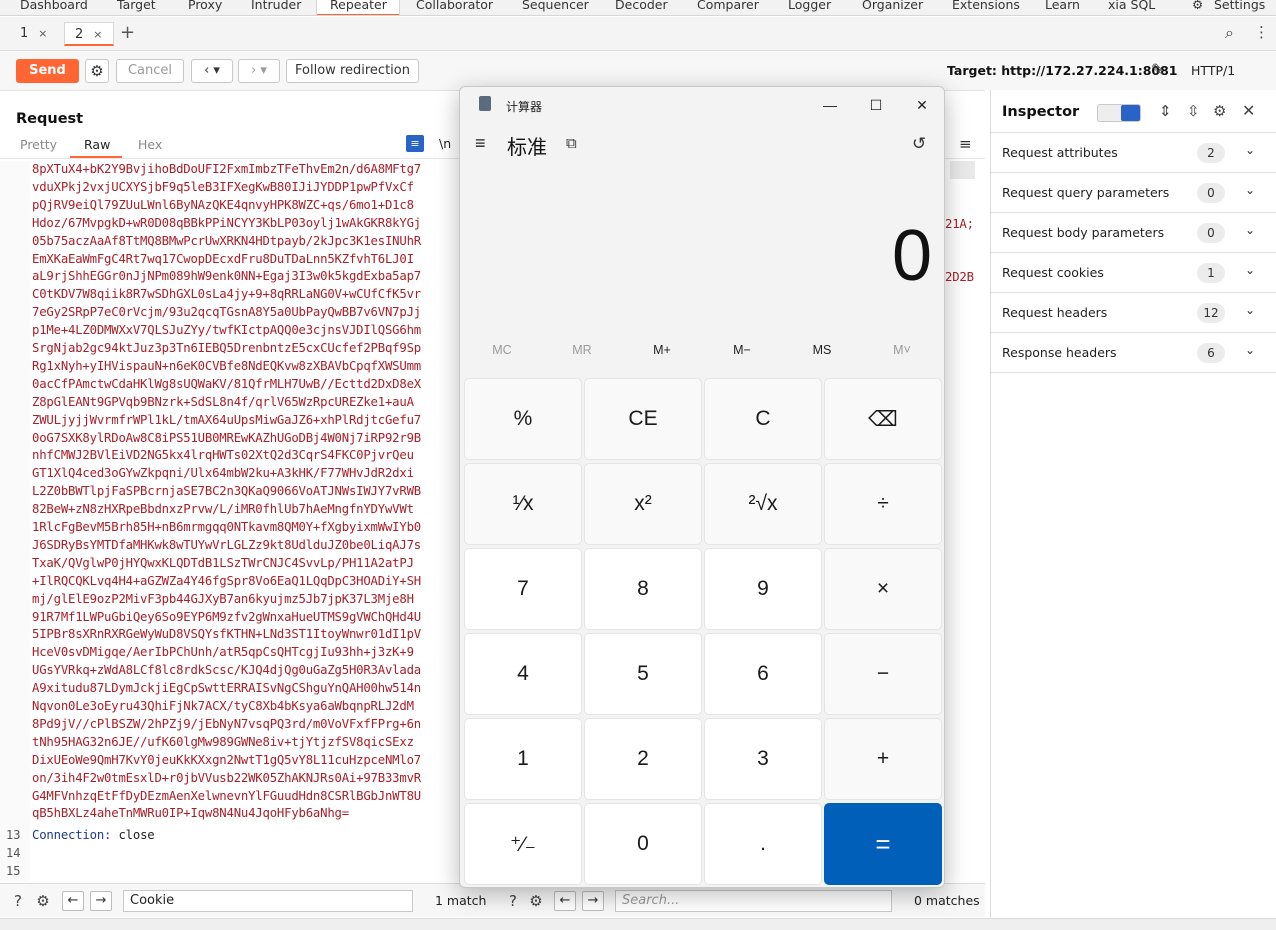 This screenshot has width=1276, height=930. Describe the element at coordinates (763, 674) in the screenshot. I see `digit-6-button: 6` at that location.